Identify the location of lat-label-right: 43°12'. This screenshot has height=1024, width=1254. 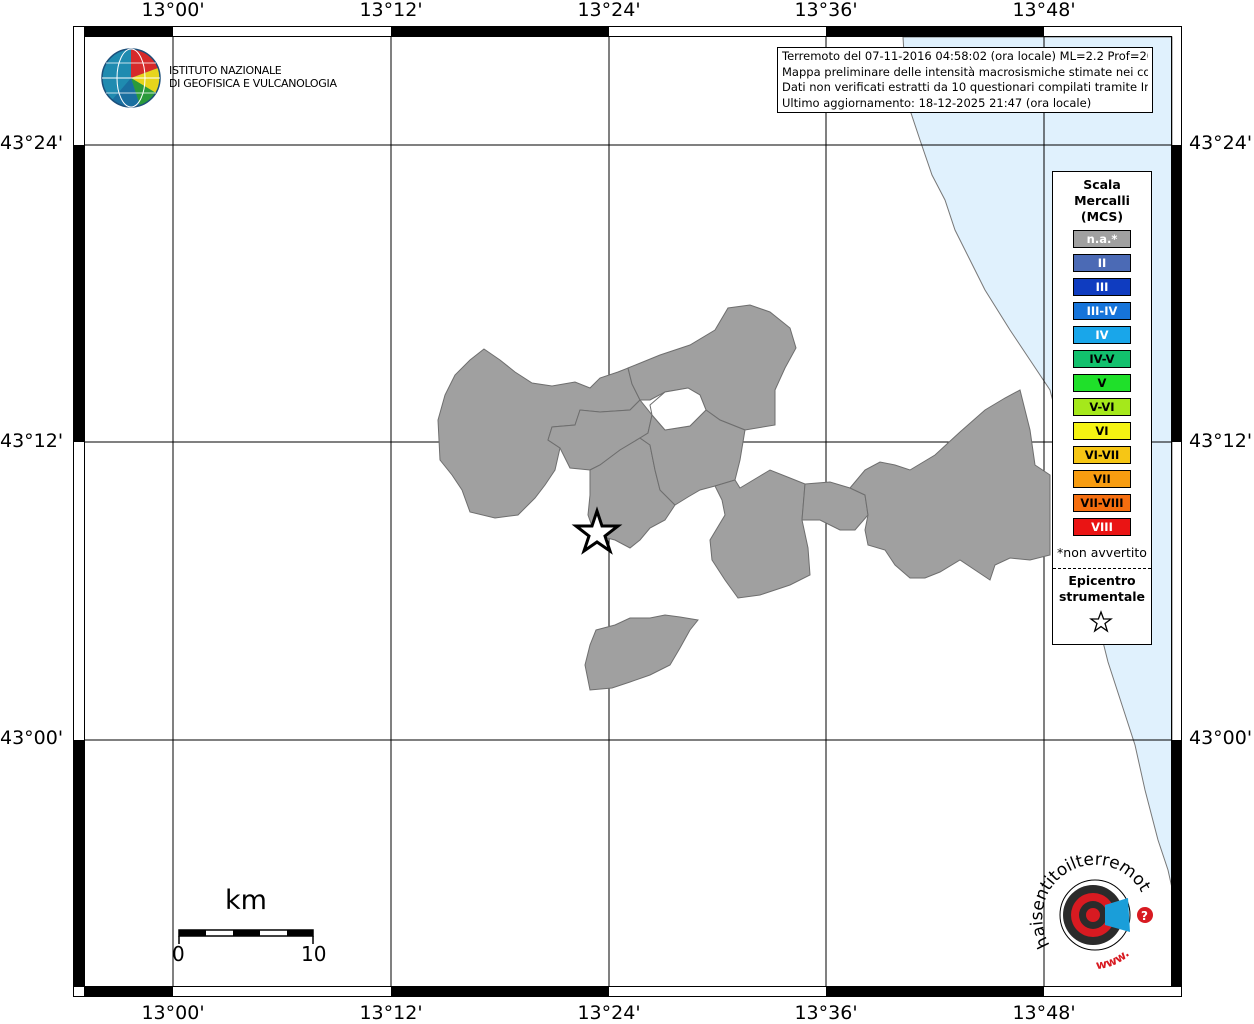
(1221, 441).